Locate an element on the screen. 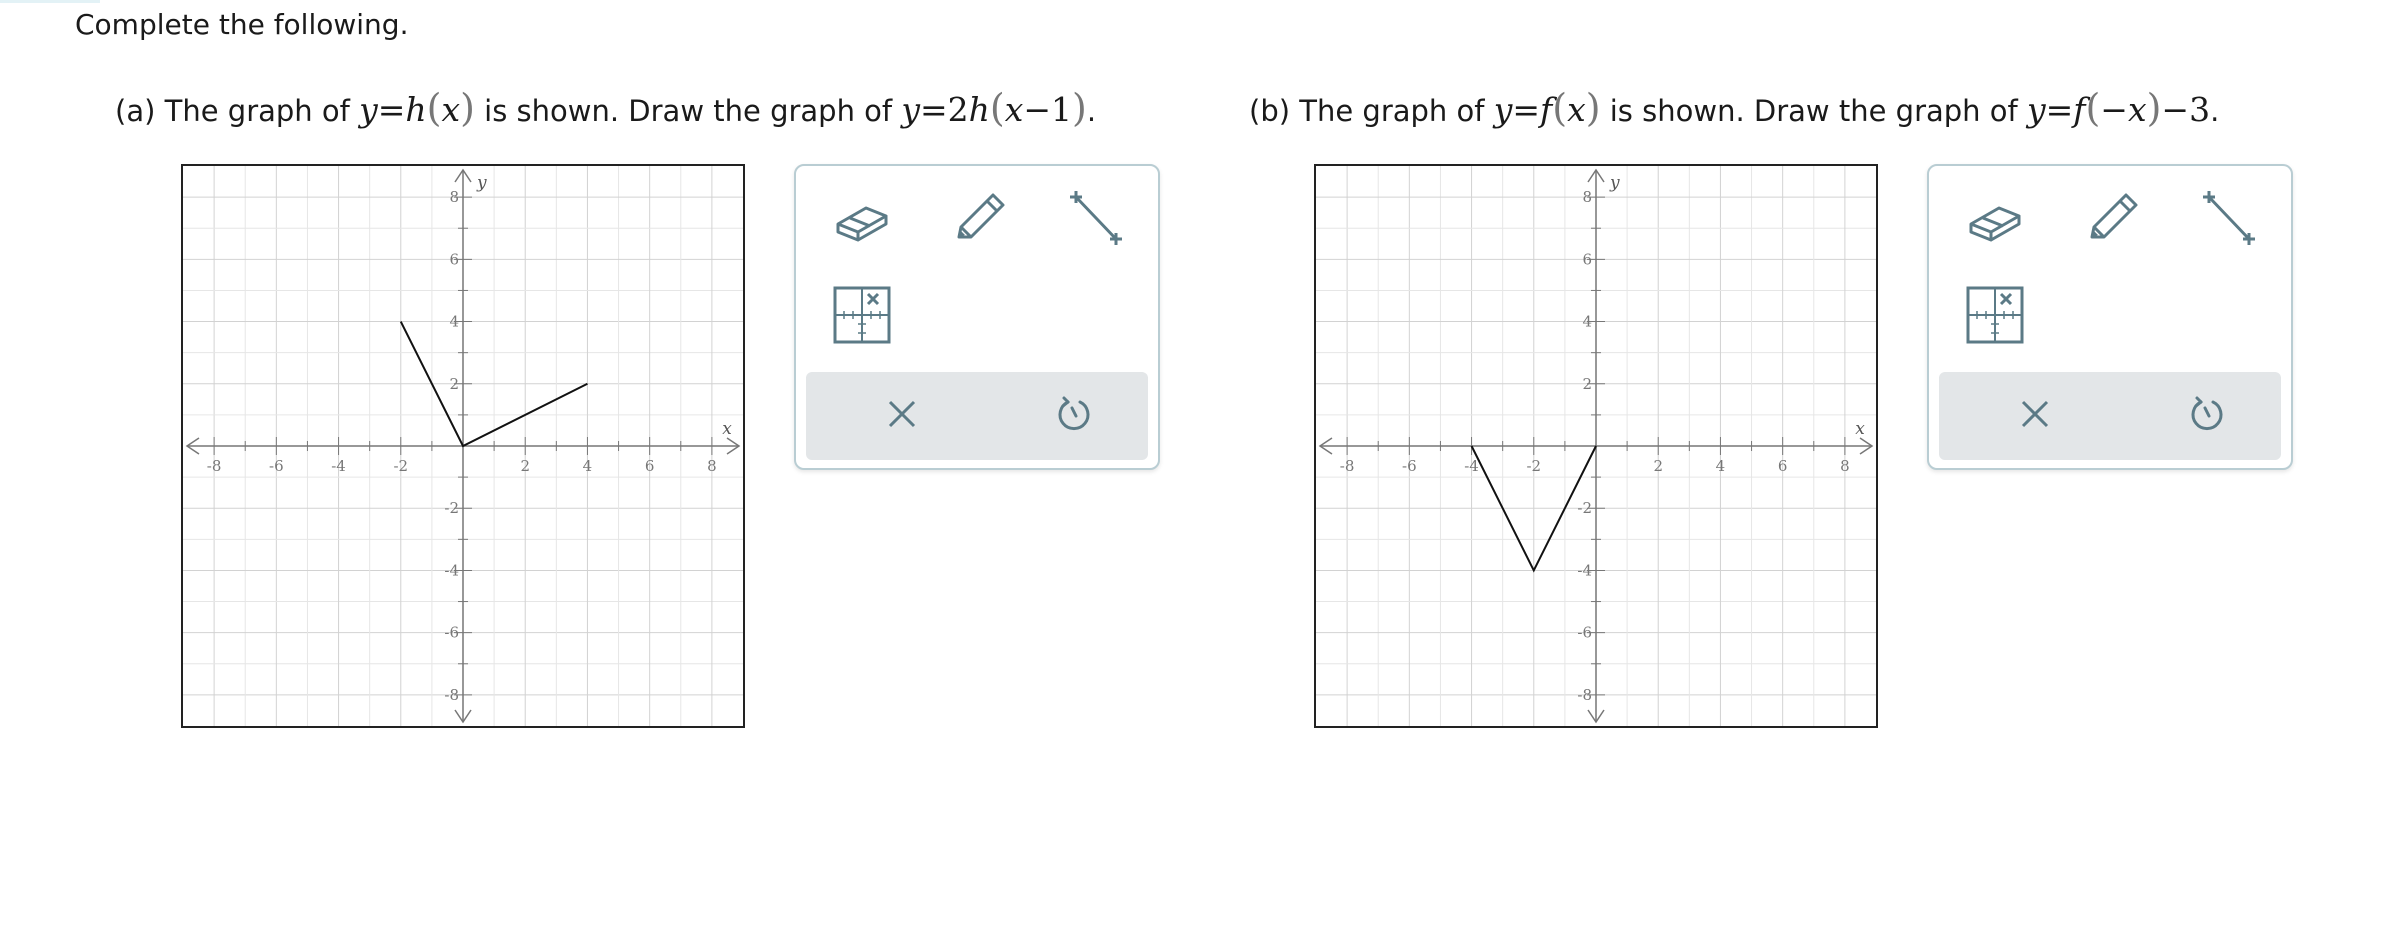 This screenshot has height=928, width=2399. top-accent-bar is located at coordinates (50, 1).